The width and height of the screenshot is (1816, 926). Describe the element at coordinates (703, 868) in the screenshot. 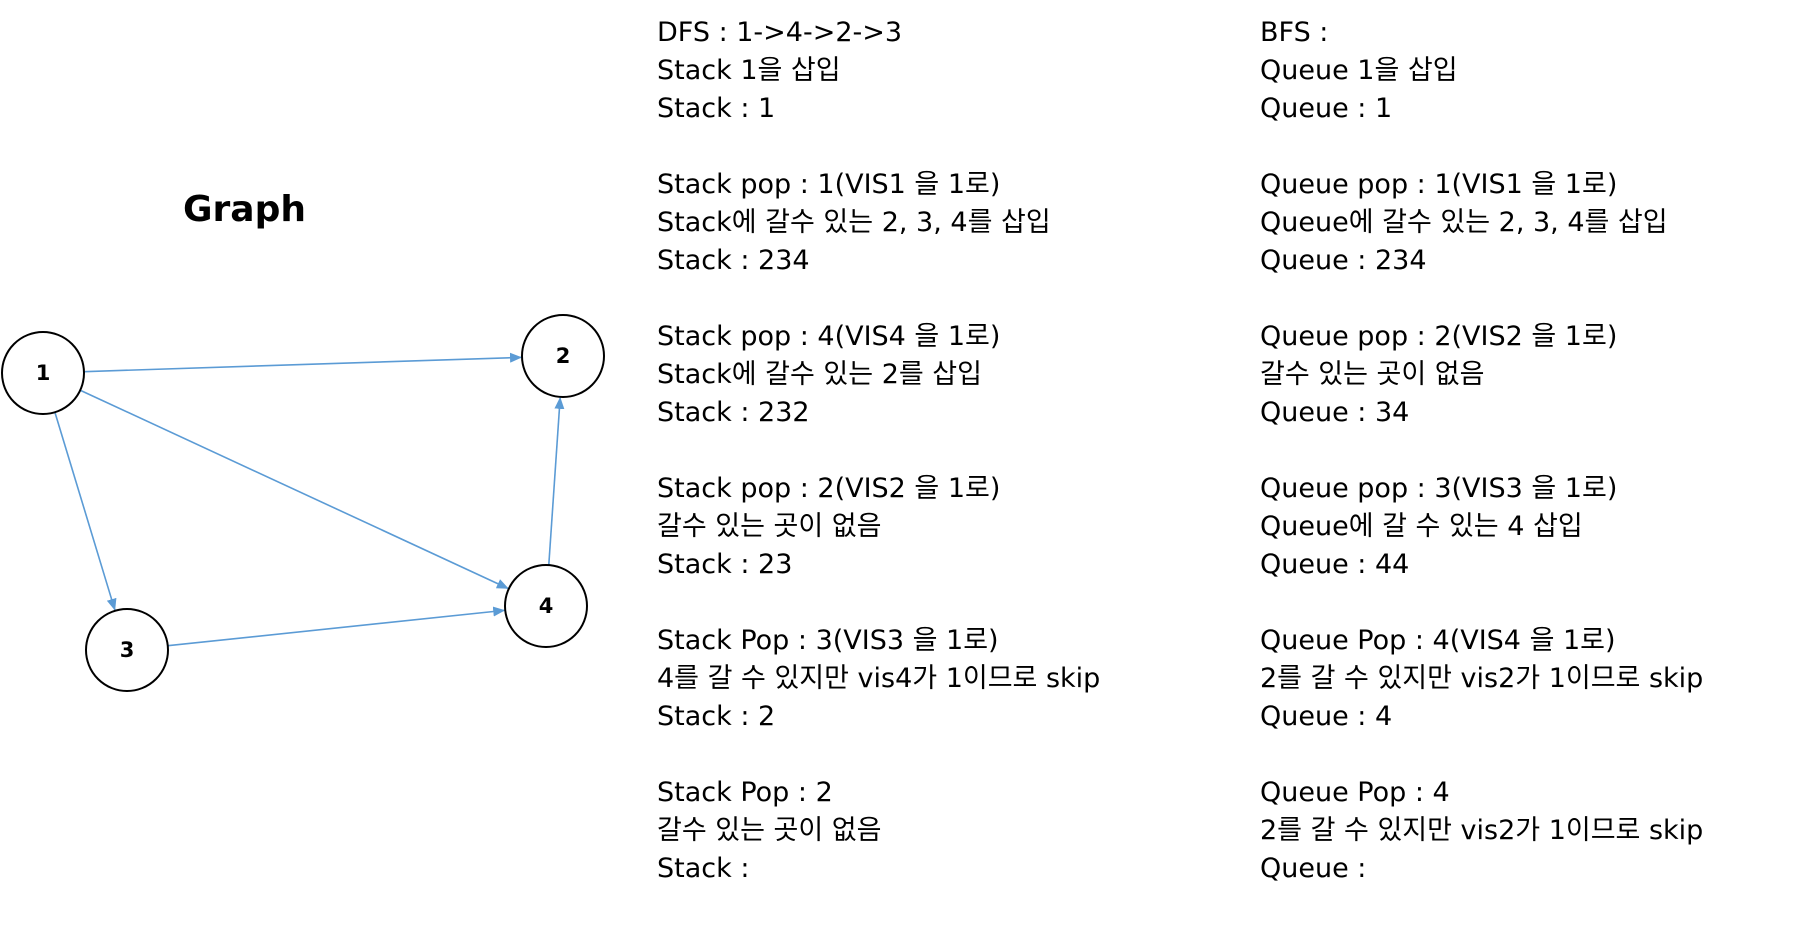

I see `dfs-line: Stack :` at that location.